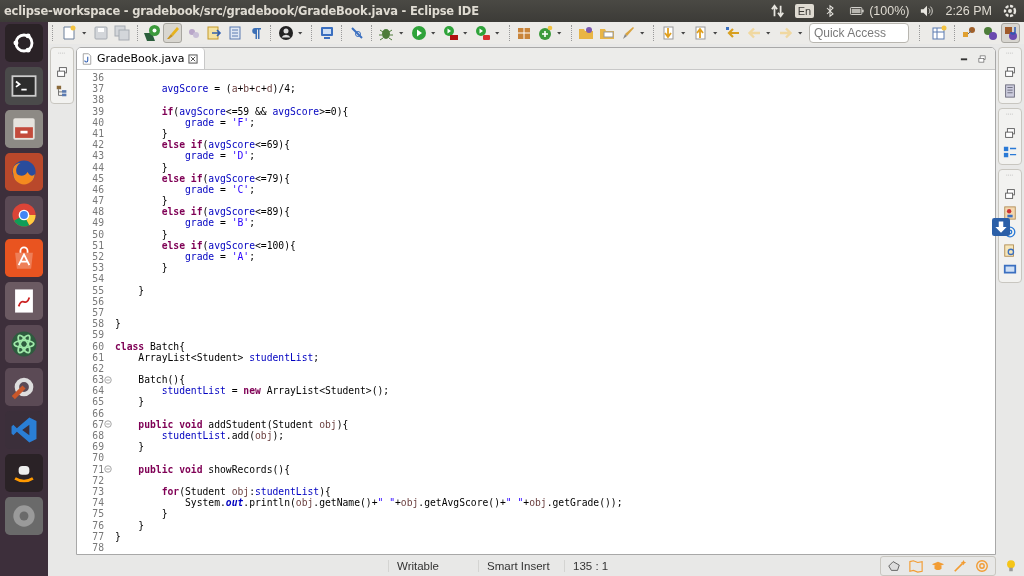 The width and height of the screenshot is (1024, 576). What do you see at coordinates (228, 245) in the screenshot?
I see `code-line: else if(avgScore<=100){` at bounding box center [228, 245].